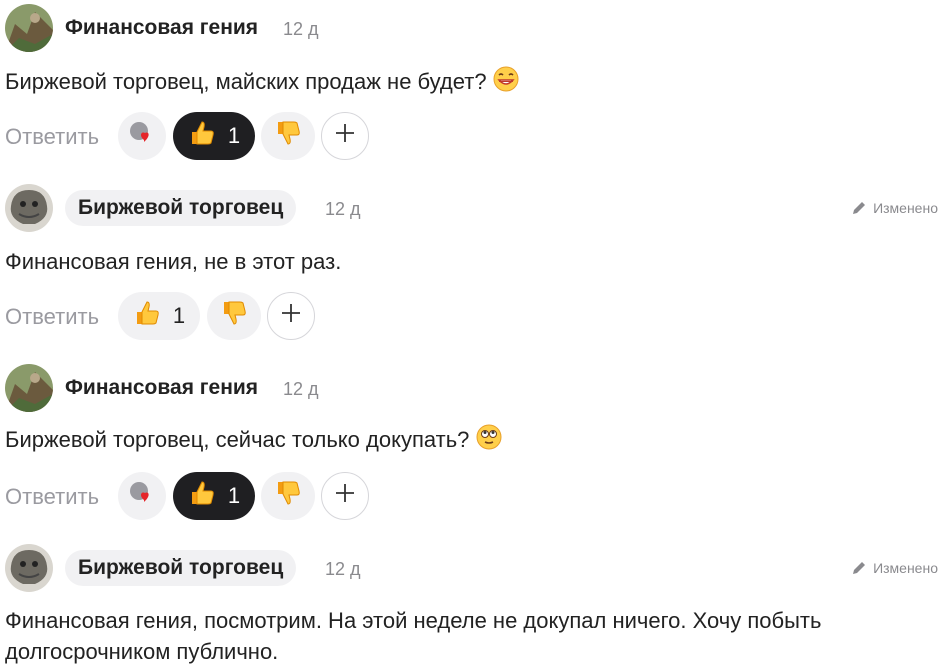  Describe the element at coordinates (489, 441) in the screenshot. I see `rolling-eyes-face-icon` at that location.